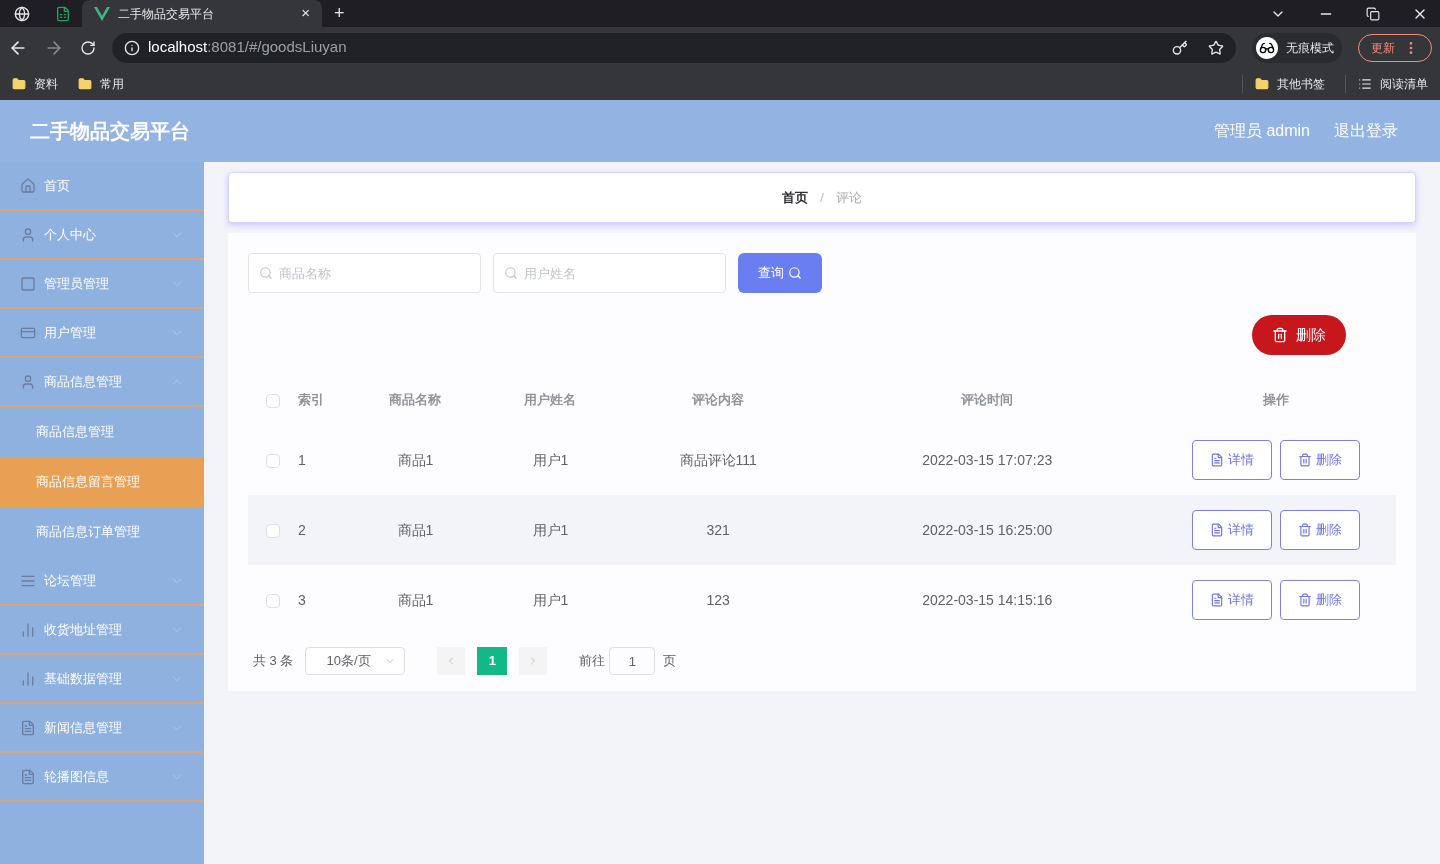 This screenshot has width=1440, height=864. What do you see at coordinates (795, 197) in the screenshot?
I see `breadcrumb-item: 首页` at bounding box center [795, 197].